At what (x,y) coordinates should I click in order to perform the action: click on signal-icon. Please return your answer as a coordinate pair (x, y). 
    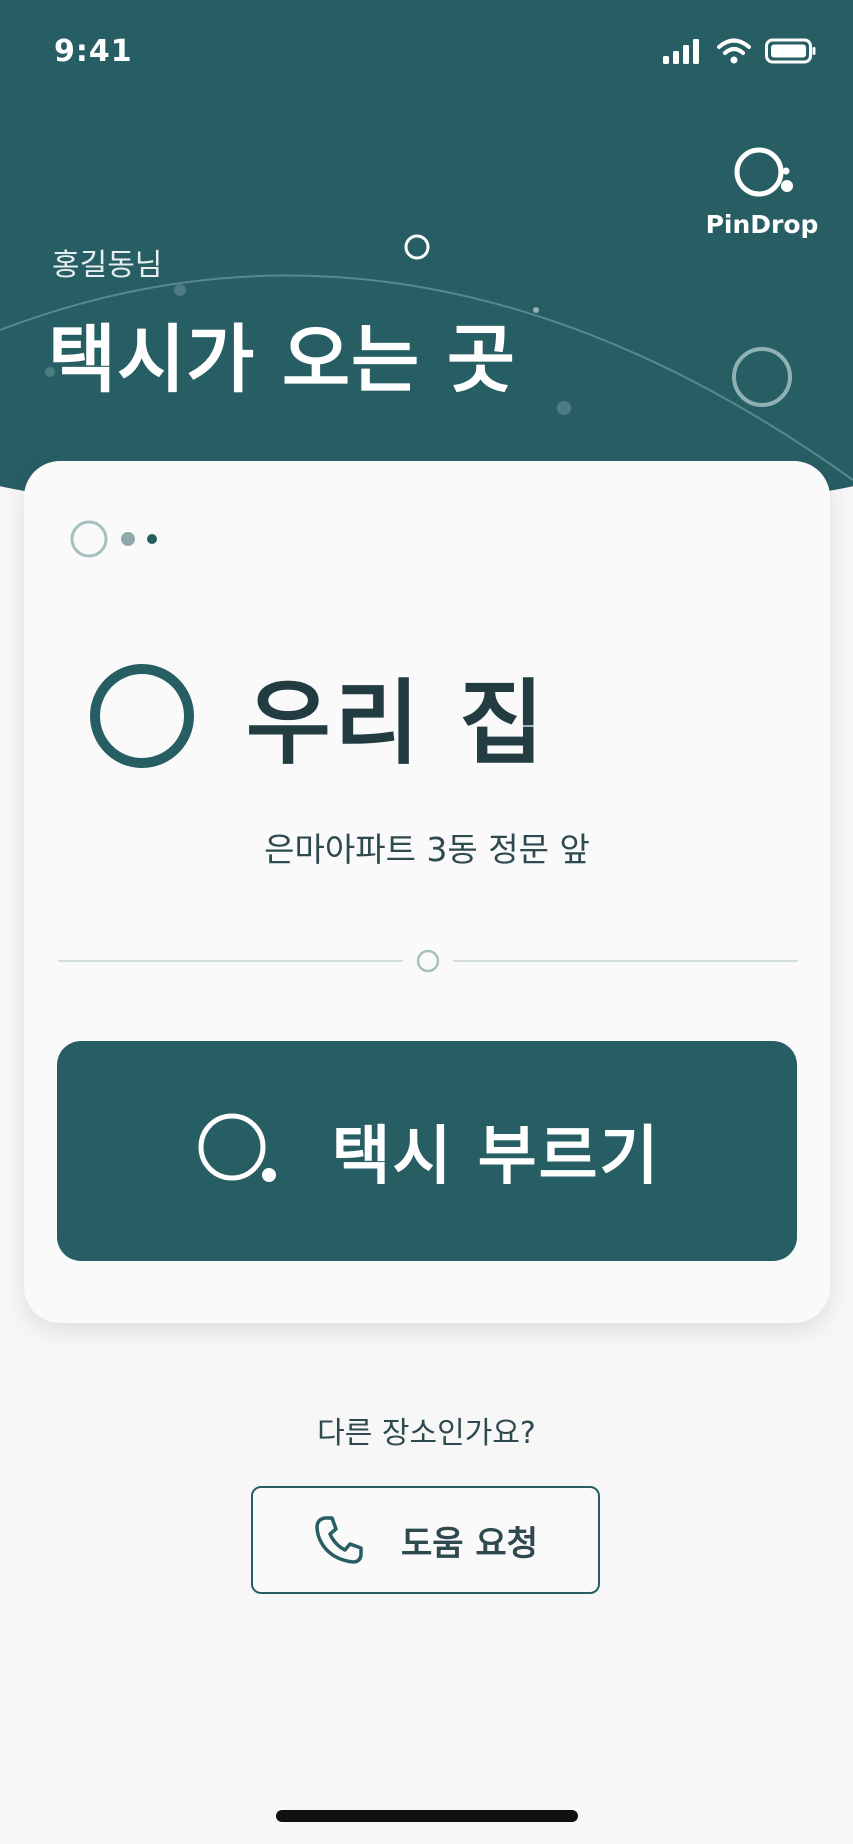
    Looking at the image, I should click on (681, 51).